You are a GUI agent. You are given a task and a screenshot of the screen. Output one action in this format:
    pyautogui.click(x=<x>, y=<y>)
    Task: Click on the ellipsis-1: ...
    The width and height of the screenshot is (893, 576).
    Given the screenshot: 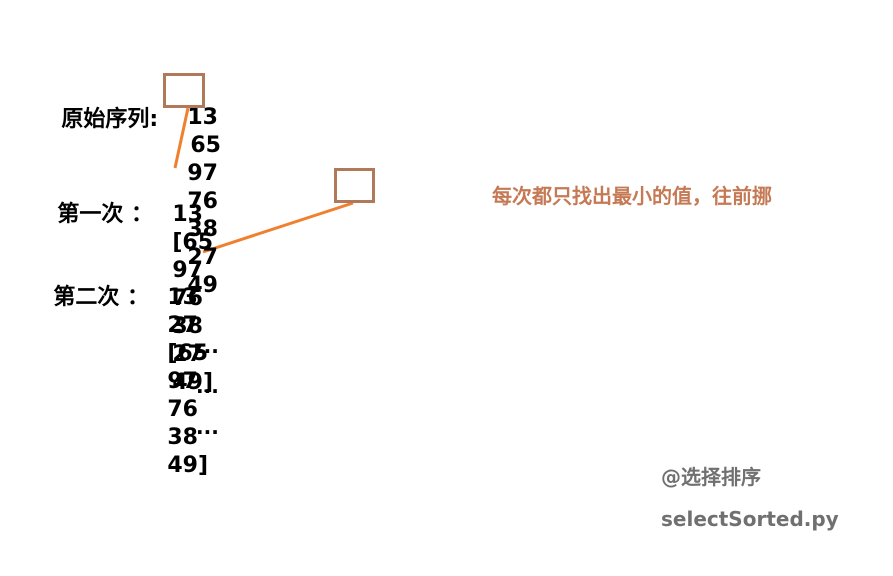 What is the action you would take?
    pyautogui.click(x=207, y=346)
    